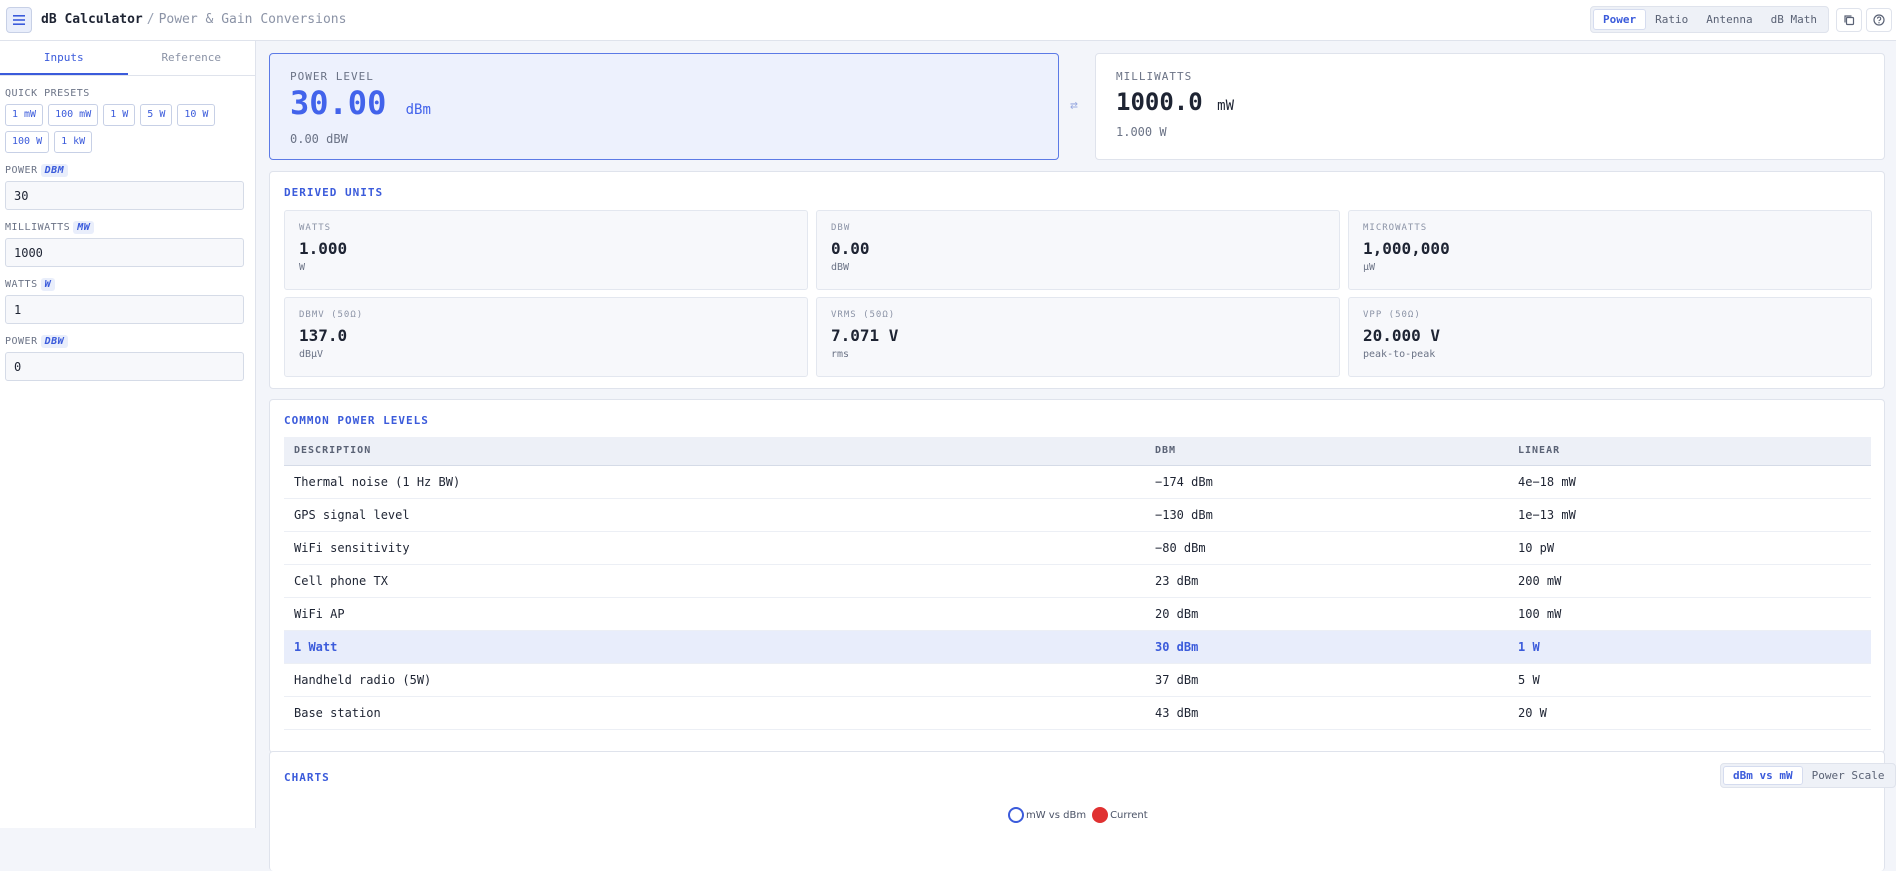  What do you see at coordinates (1078, 815) in the screenshot?
I see `chart-legend: mW vs dBm Current` at bounding box center [1078, 815].